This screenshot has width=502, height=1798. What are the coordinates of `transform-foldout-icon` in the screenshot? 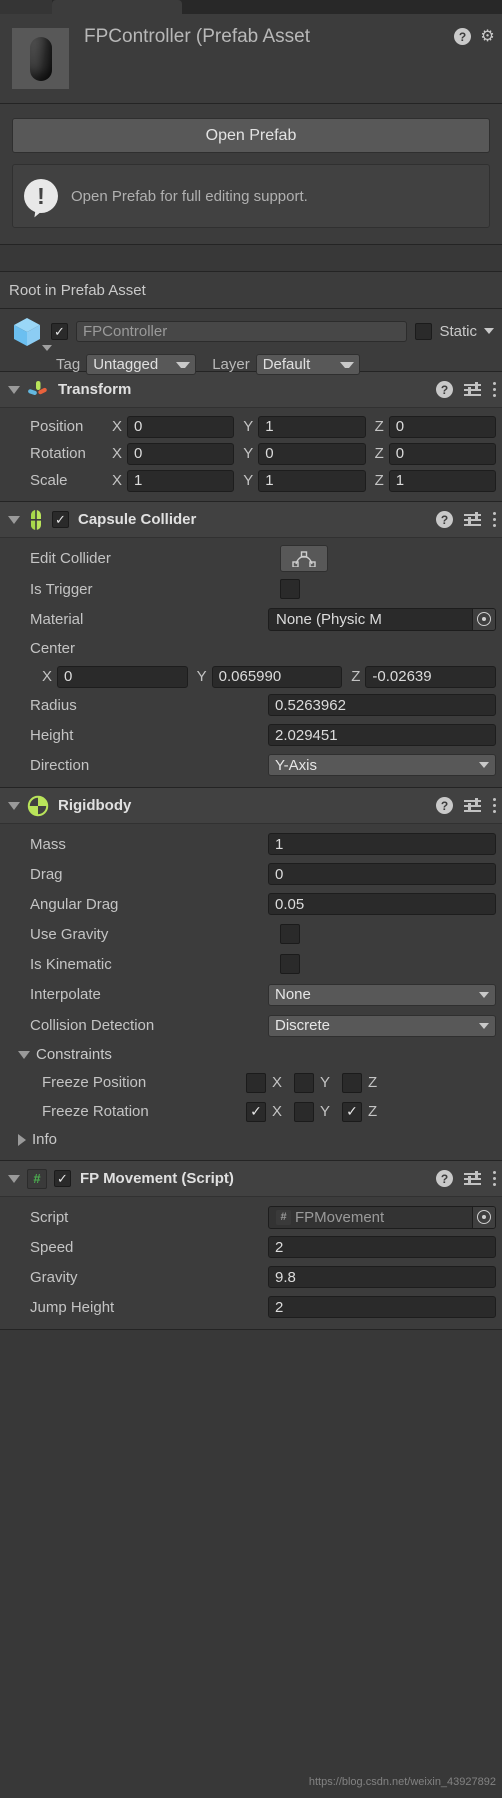 It's located at (14, 389).